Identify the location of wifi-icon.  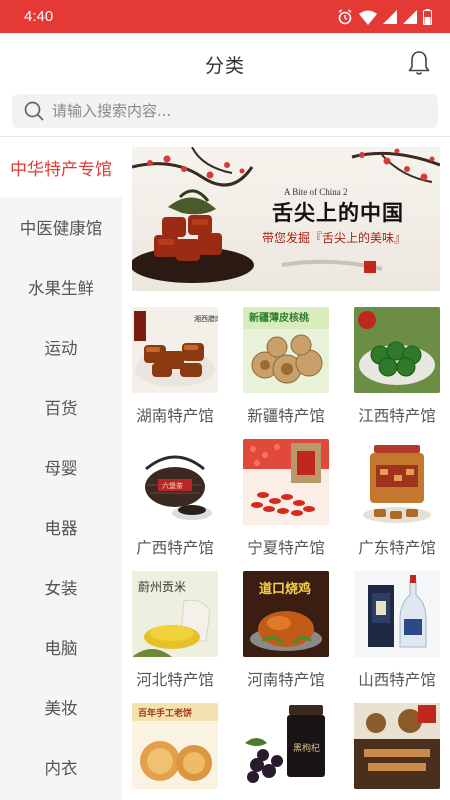
(368, 17).